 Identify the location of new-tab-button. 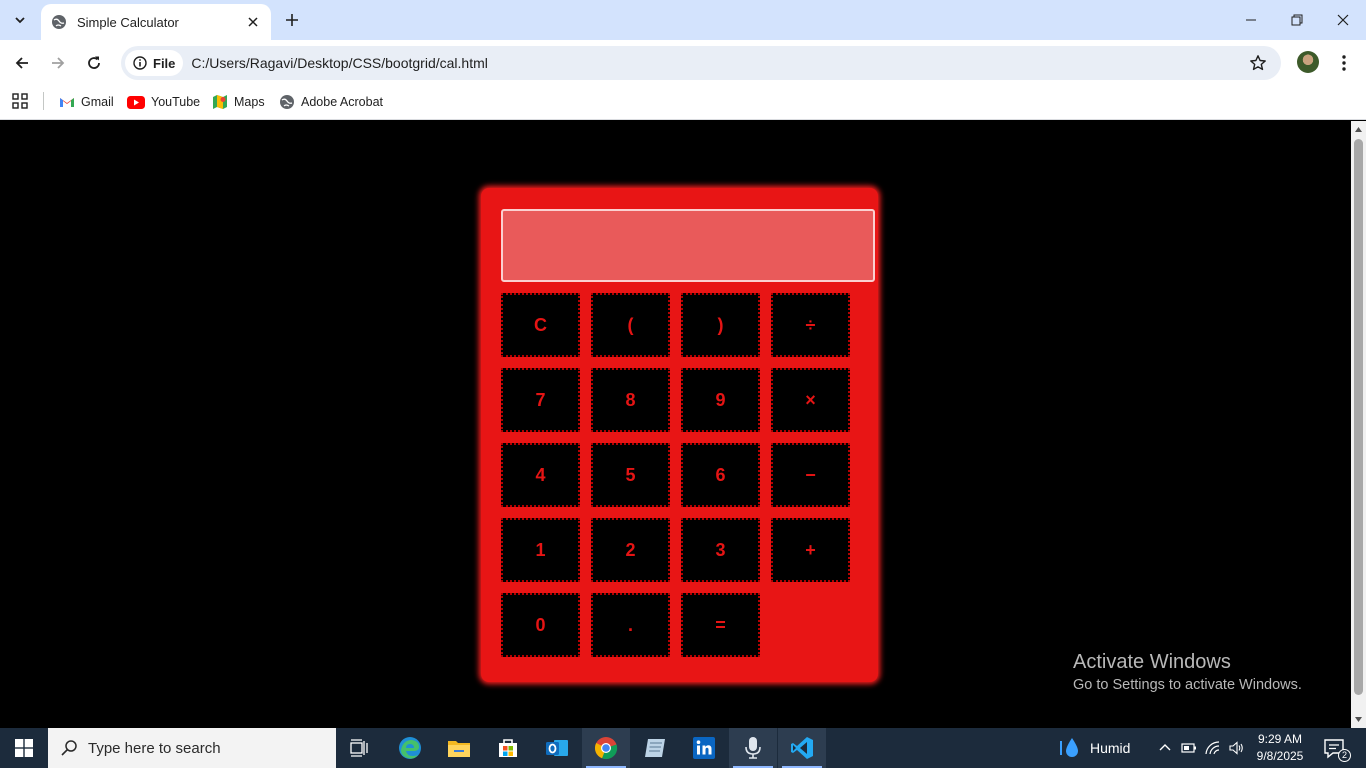
(292, 20).